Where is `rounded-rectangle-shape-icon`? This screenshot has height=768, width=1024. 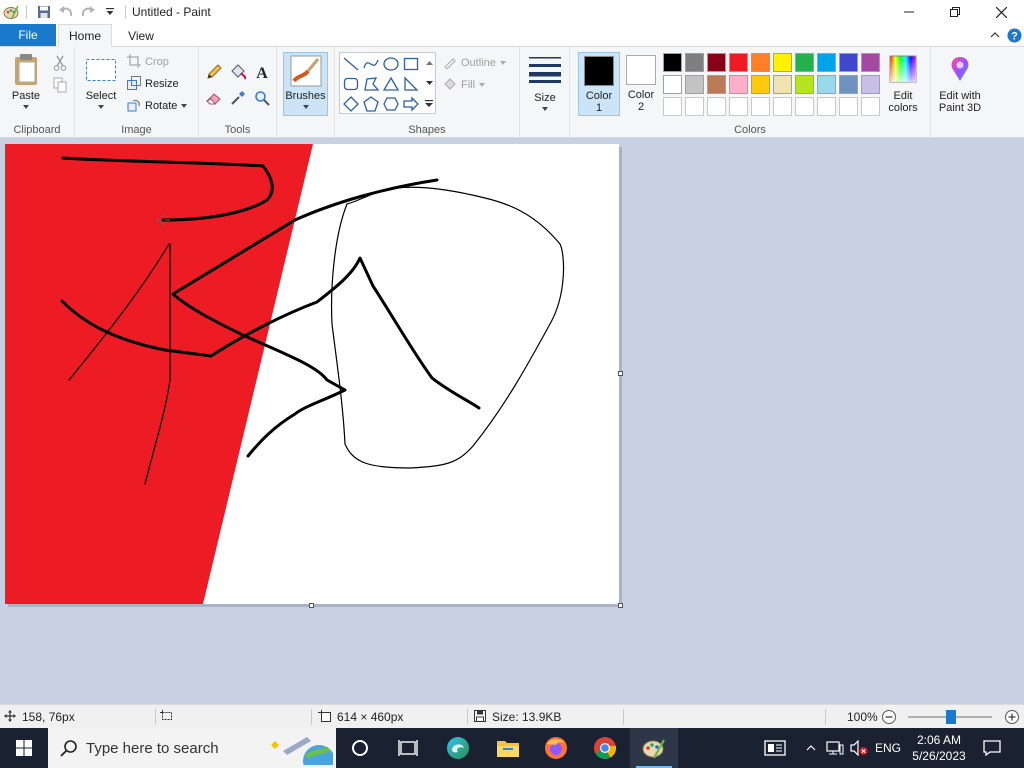 rounded-rectangle-shape-icon is located at coordinates (351, 84).